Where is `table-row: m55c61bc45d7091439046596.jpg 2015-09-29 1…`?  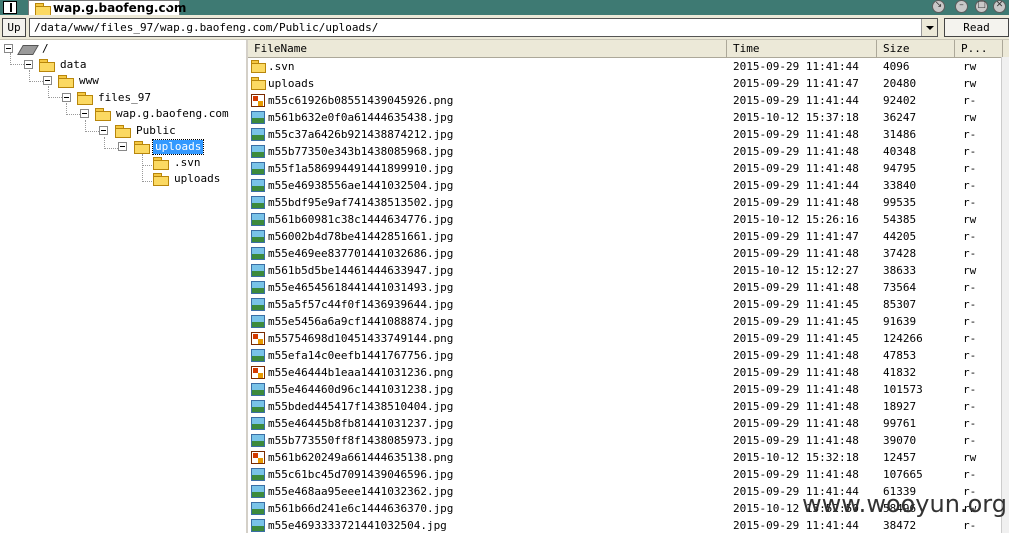 table-row: m55c61bc45d7091439046596.jpg 2015-09-29 1… is located at coordinates (625, 474).